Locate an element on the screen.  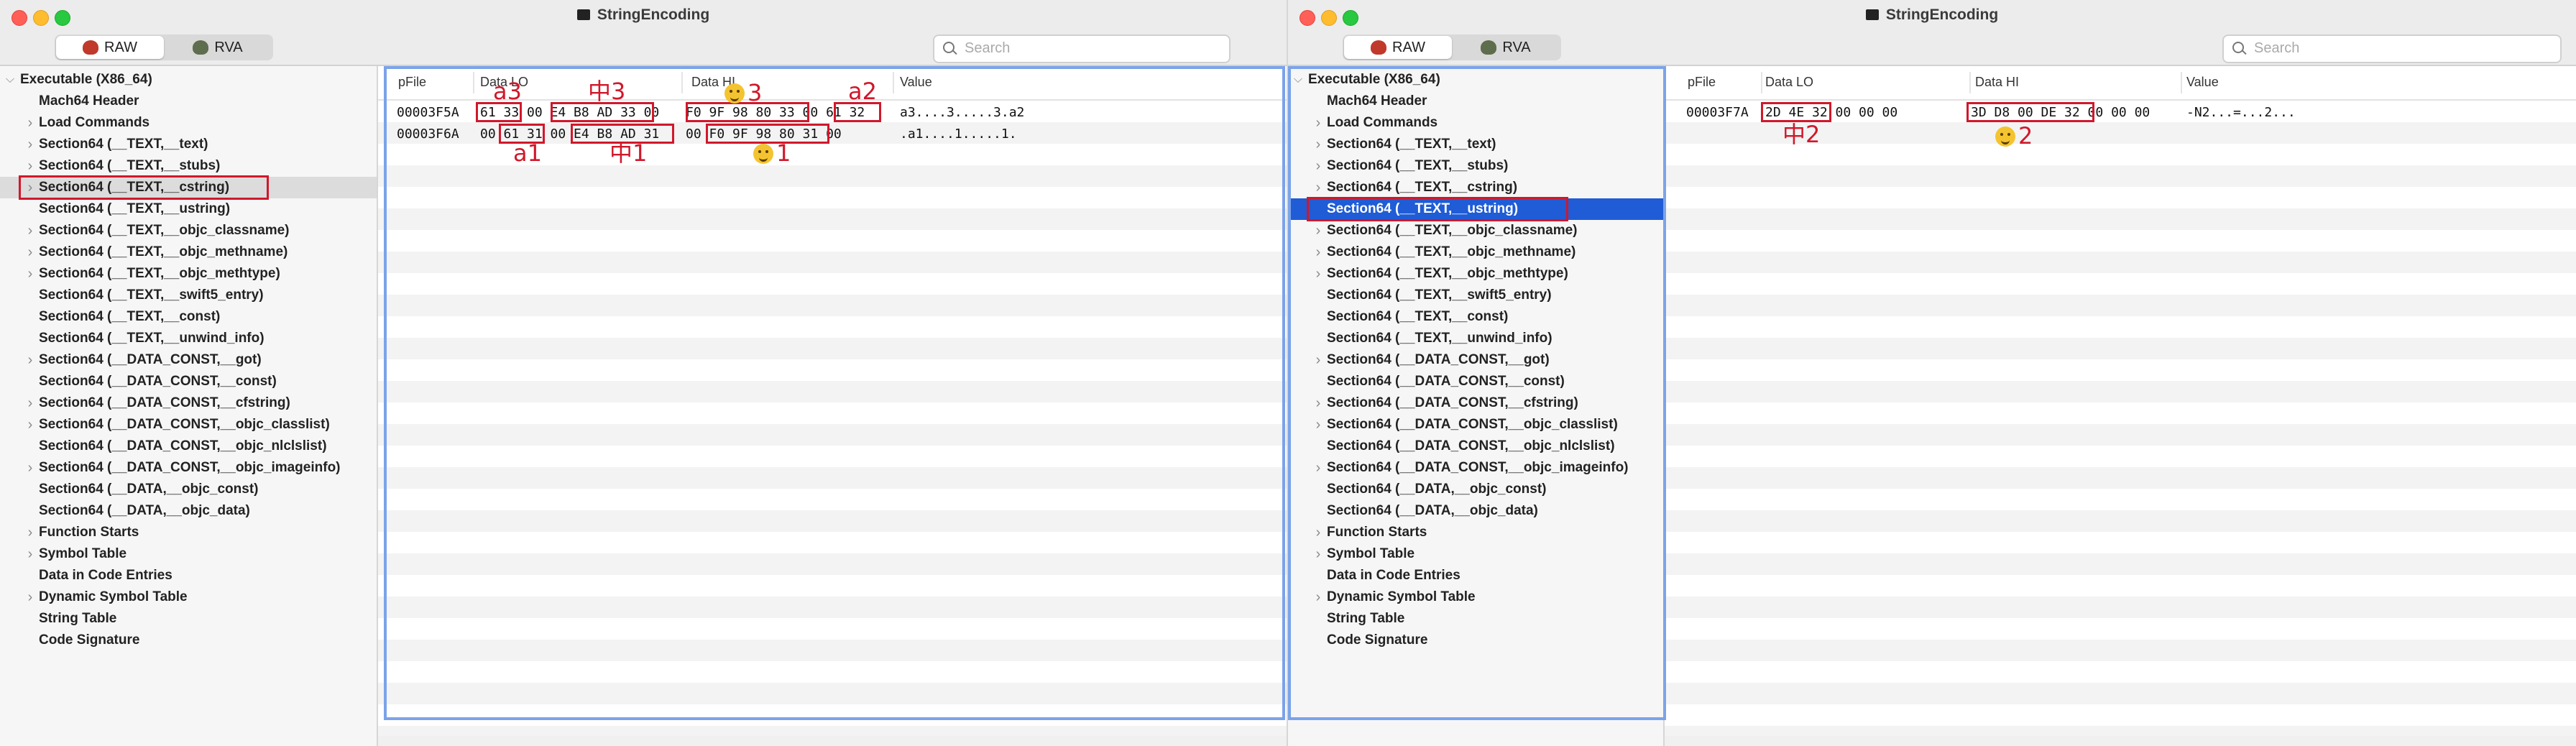
sidebar-focus-ring is located at coordinates (1477, 393).